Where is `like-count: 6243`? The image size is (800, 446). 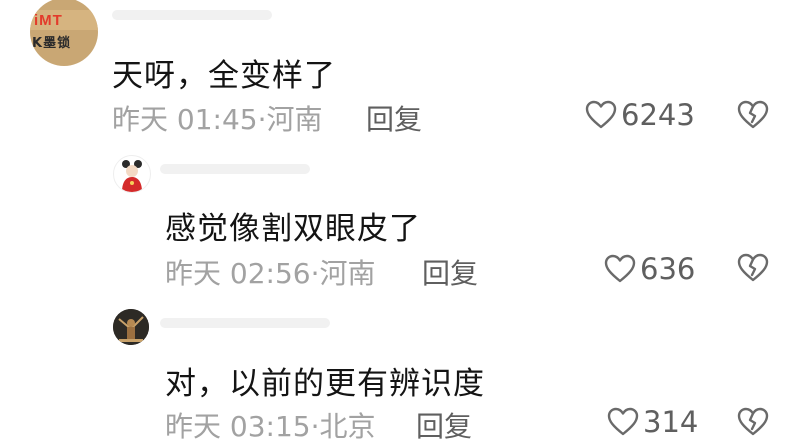 like-count: 6243 is located at coordinates (658, 115).